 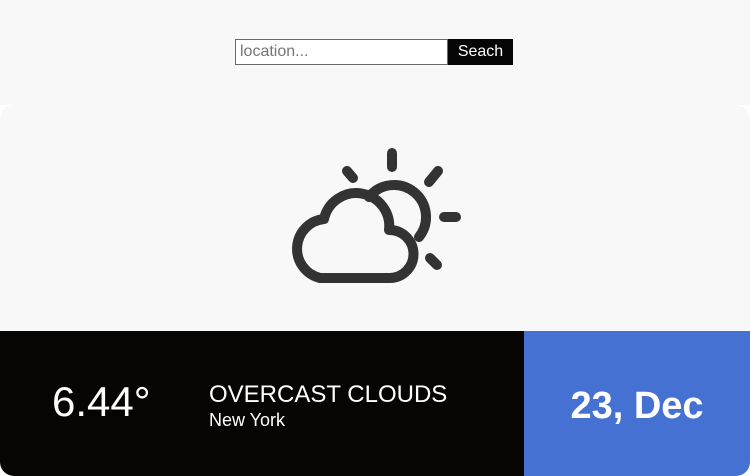 What do you see at coordinates (341, 52) in the screenshot?
I see `search-input` at bounding box center [341, 52].